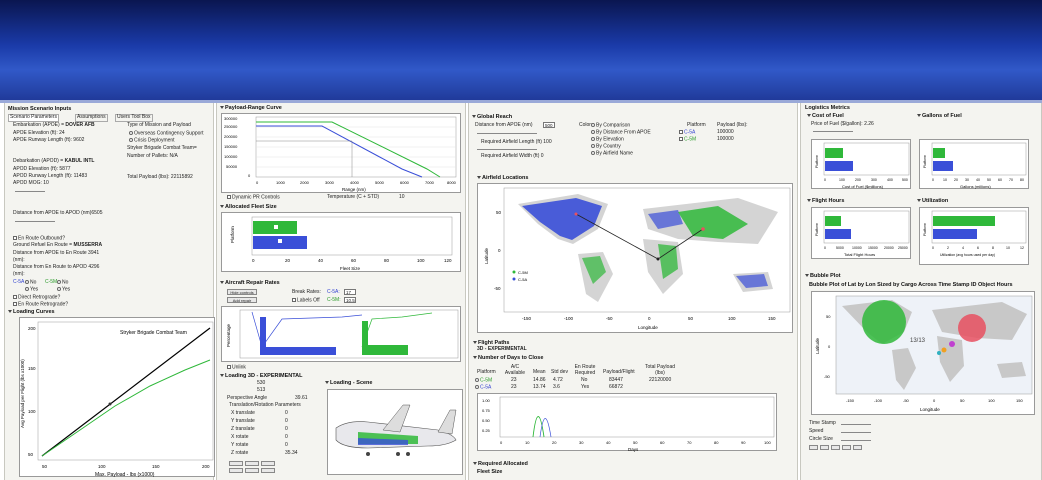  What do you see at coordinates (321, 260) in the screenshot?
I see `fleet-xtick-2: 40` at bounding box center [321, 260].